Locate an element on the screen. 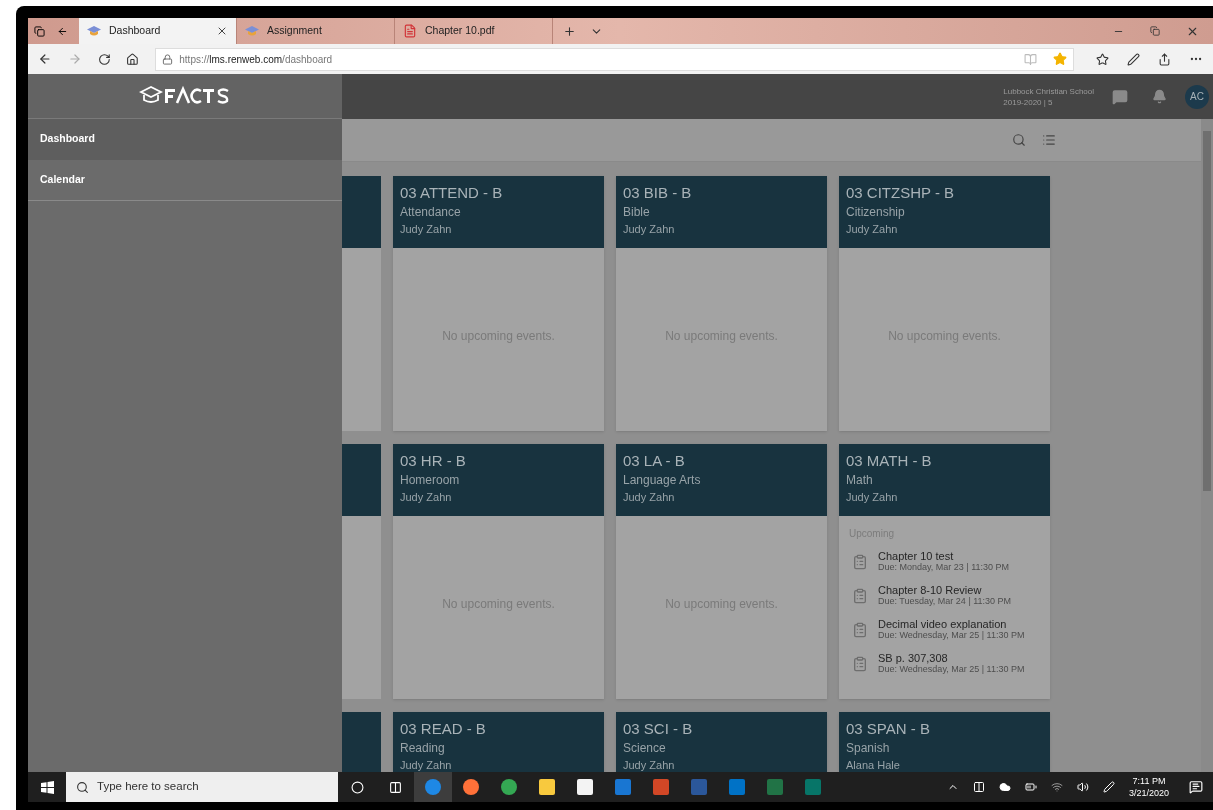 The width and height of the screenshot is (1213, 810). refresh-icon is located at coordinates (104, 59).